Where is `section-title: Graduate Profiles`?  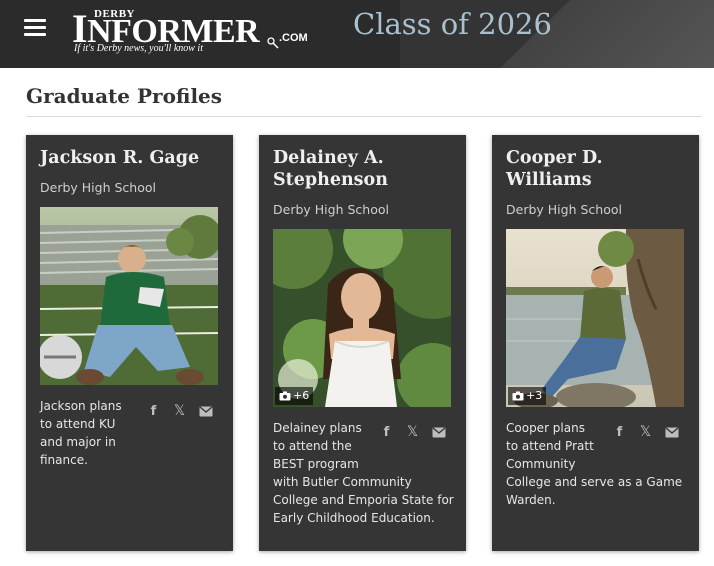
section-title: Graduate Profiles is located at coordinates (124, 96).